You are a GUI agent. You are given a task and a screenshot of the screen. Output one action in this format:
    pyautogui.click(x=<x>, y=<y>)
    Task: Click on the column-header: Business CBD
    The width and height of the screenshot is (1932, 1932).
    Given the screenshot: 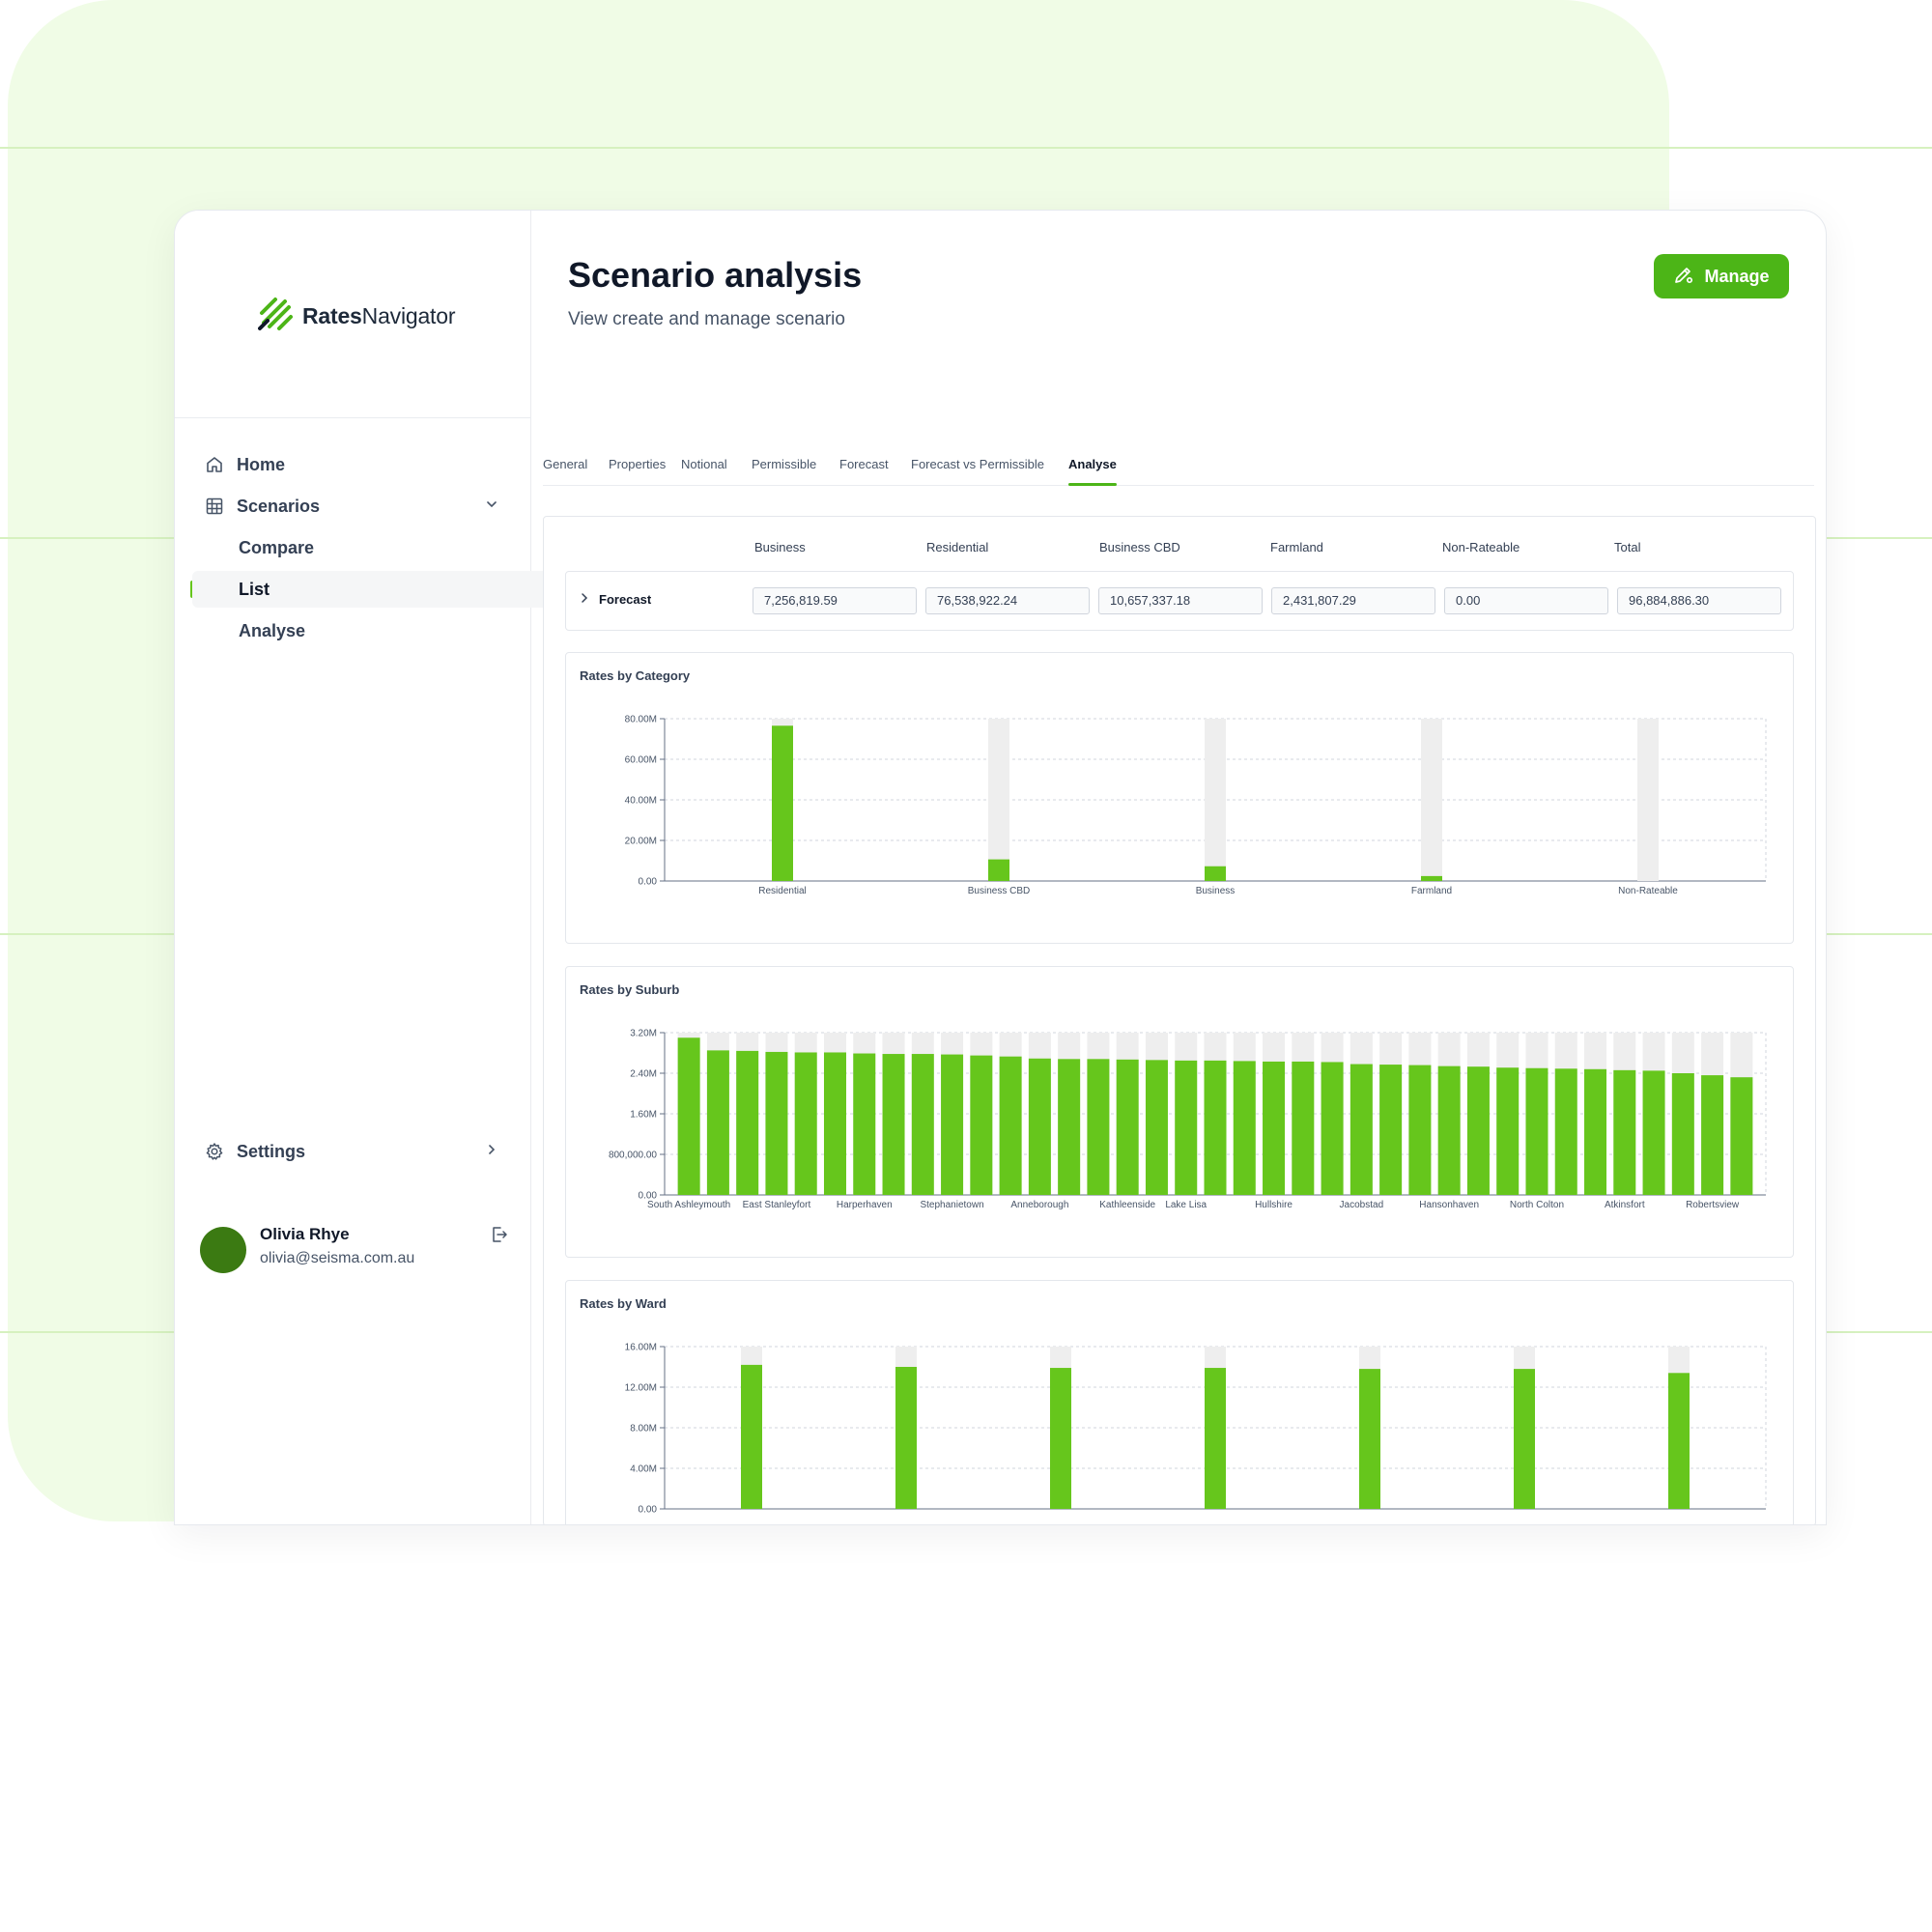 What is the action you would take?
    pyautogui.click(x=1139, y=547)
    